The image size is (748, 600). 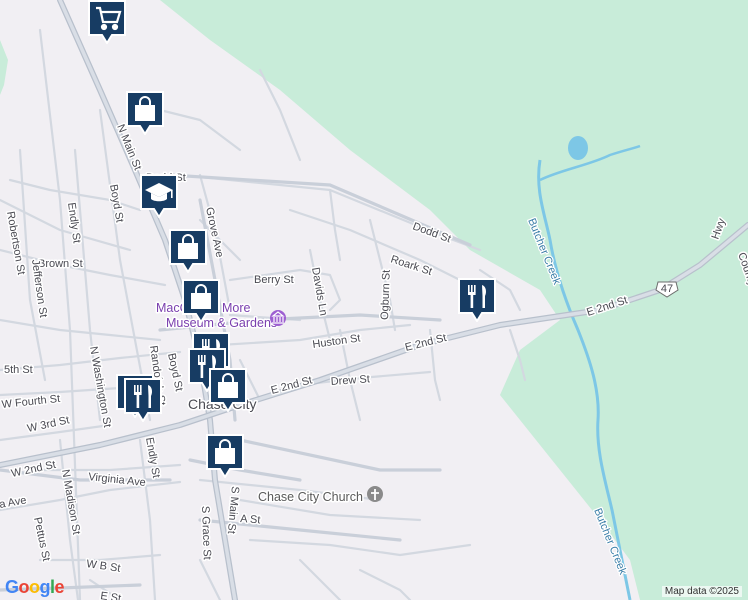 I want to click on street-label-berry: Berry St, so click(x=274, y=280).